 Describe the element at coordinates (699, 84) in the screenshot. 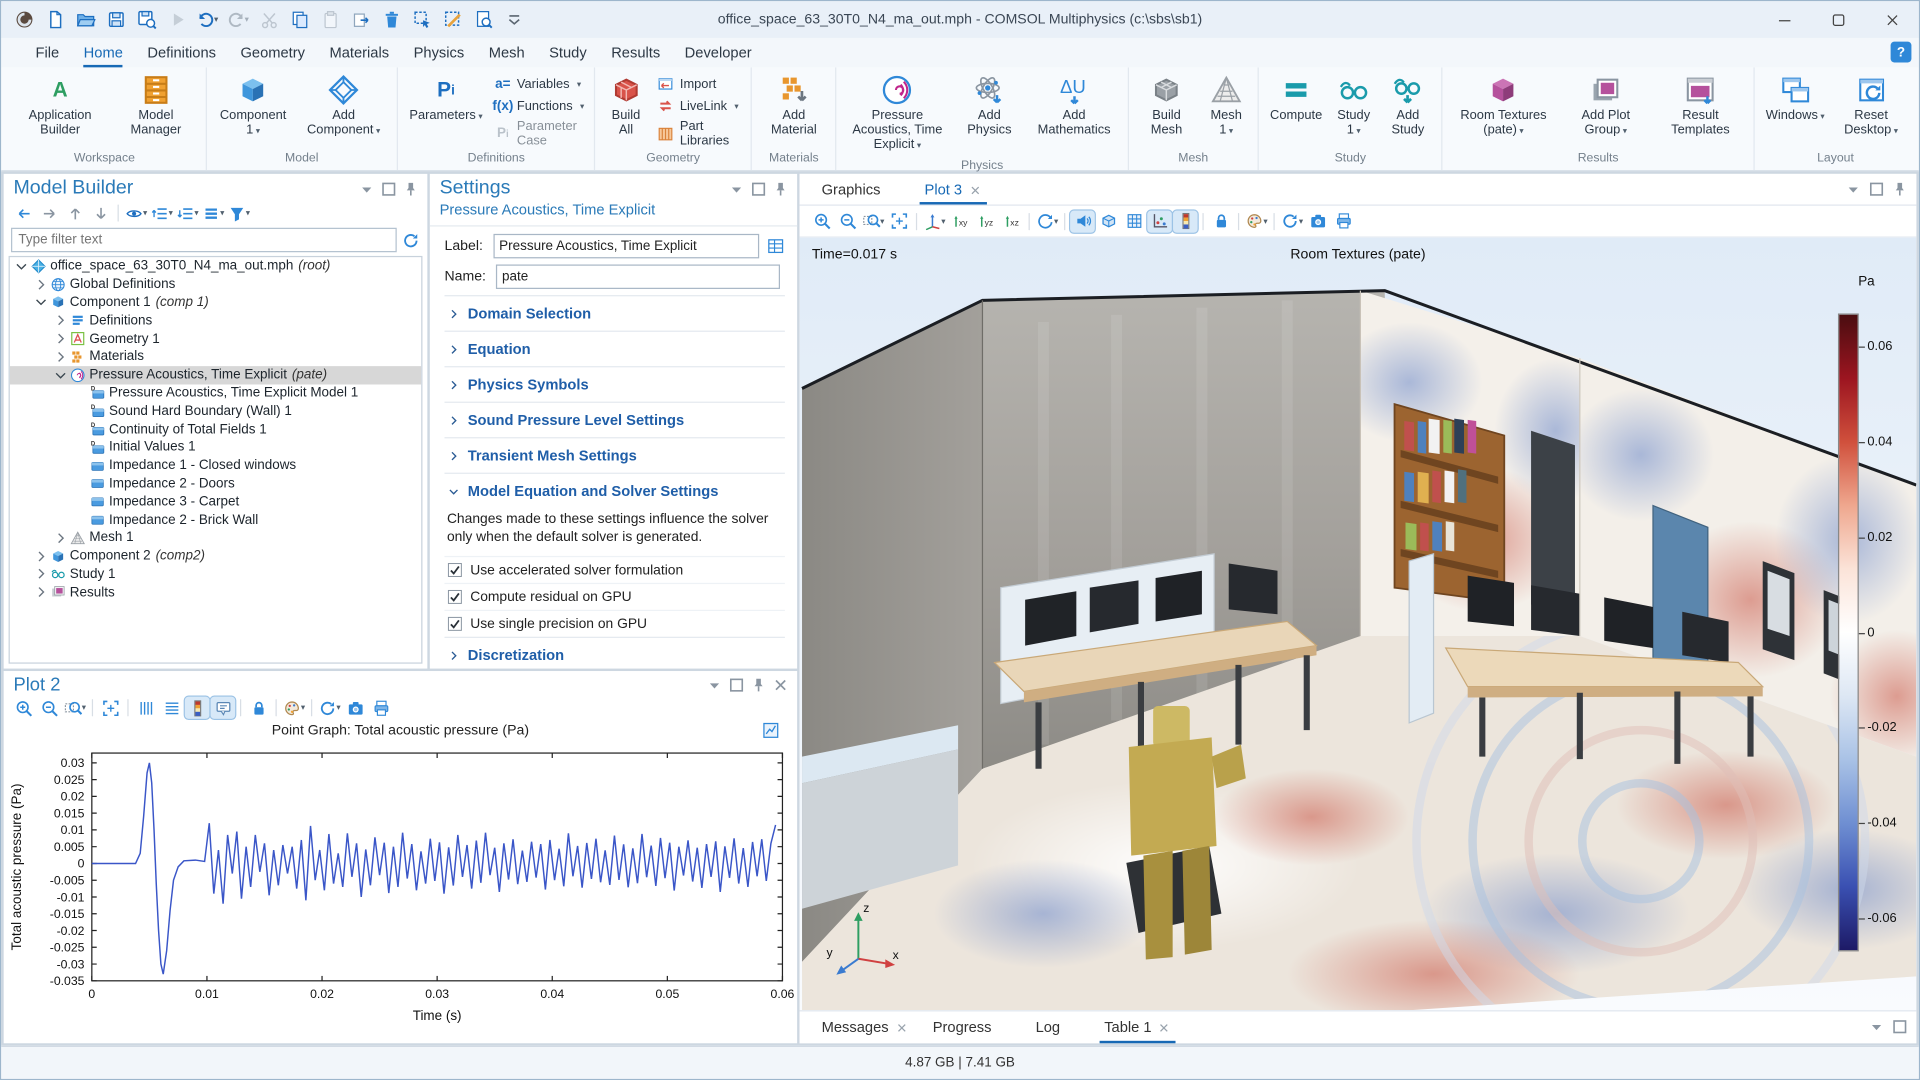

I see `import-button: Import` at that location.